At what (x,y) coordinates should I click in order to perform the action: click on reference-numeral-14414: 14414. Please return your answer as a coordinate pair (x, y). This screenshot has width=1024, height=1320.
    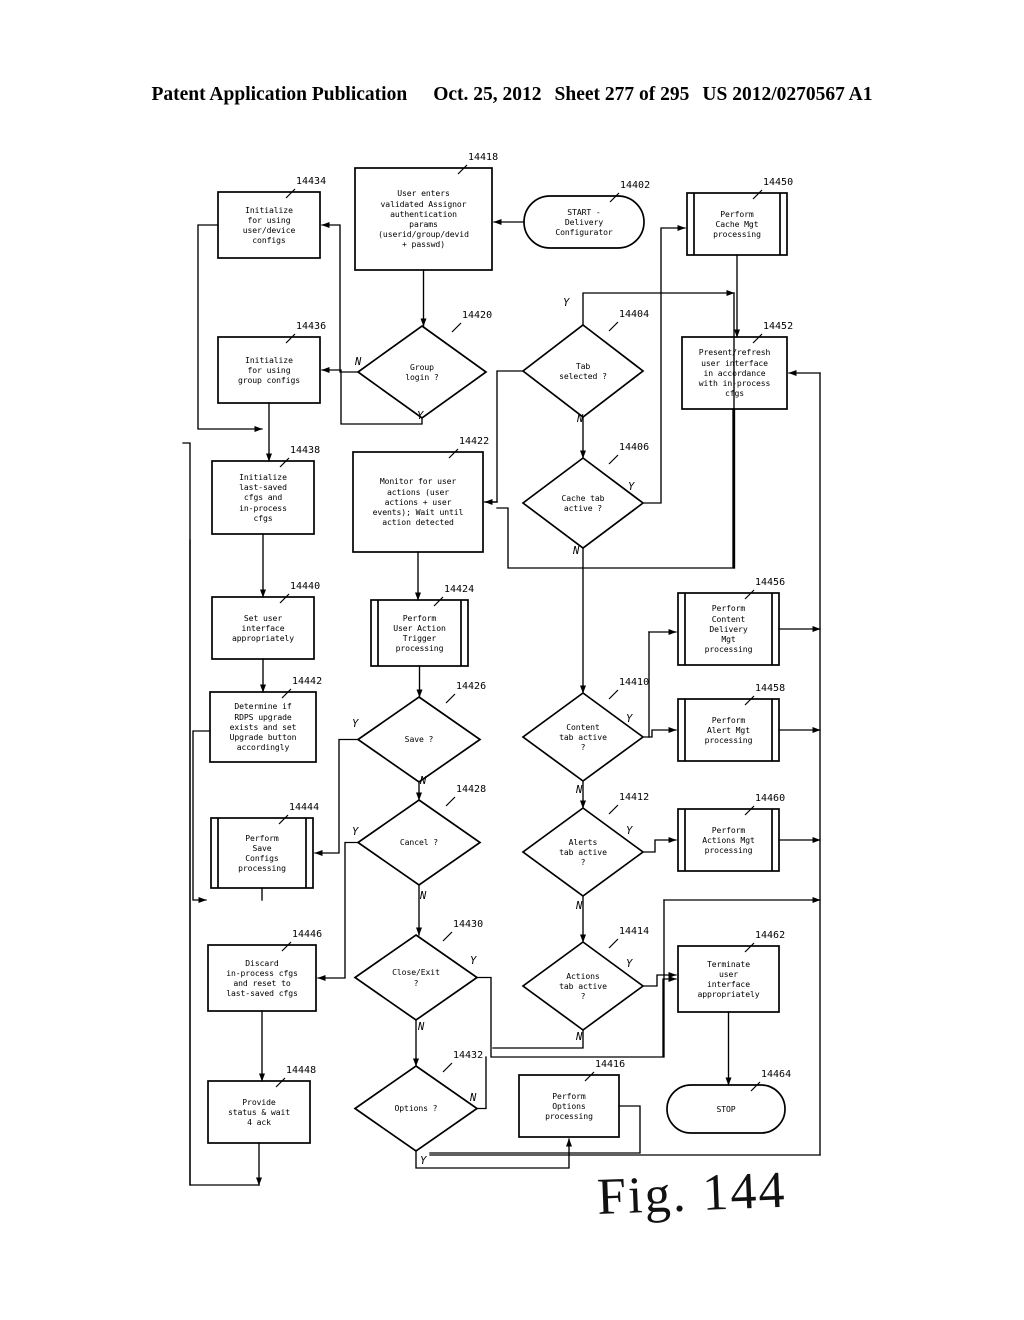
    Looking at the image, I should click on (634, 931).